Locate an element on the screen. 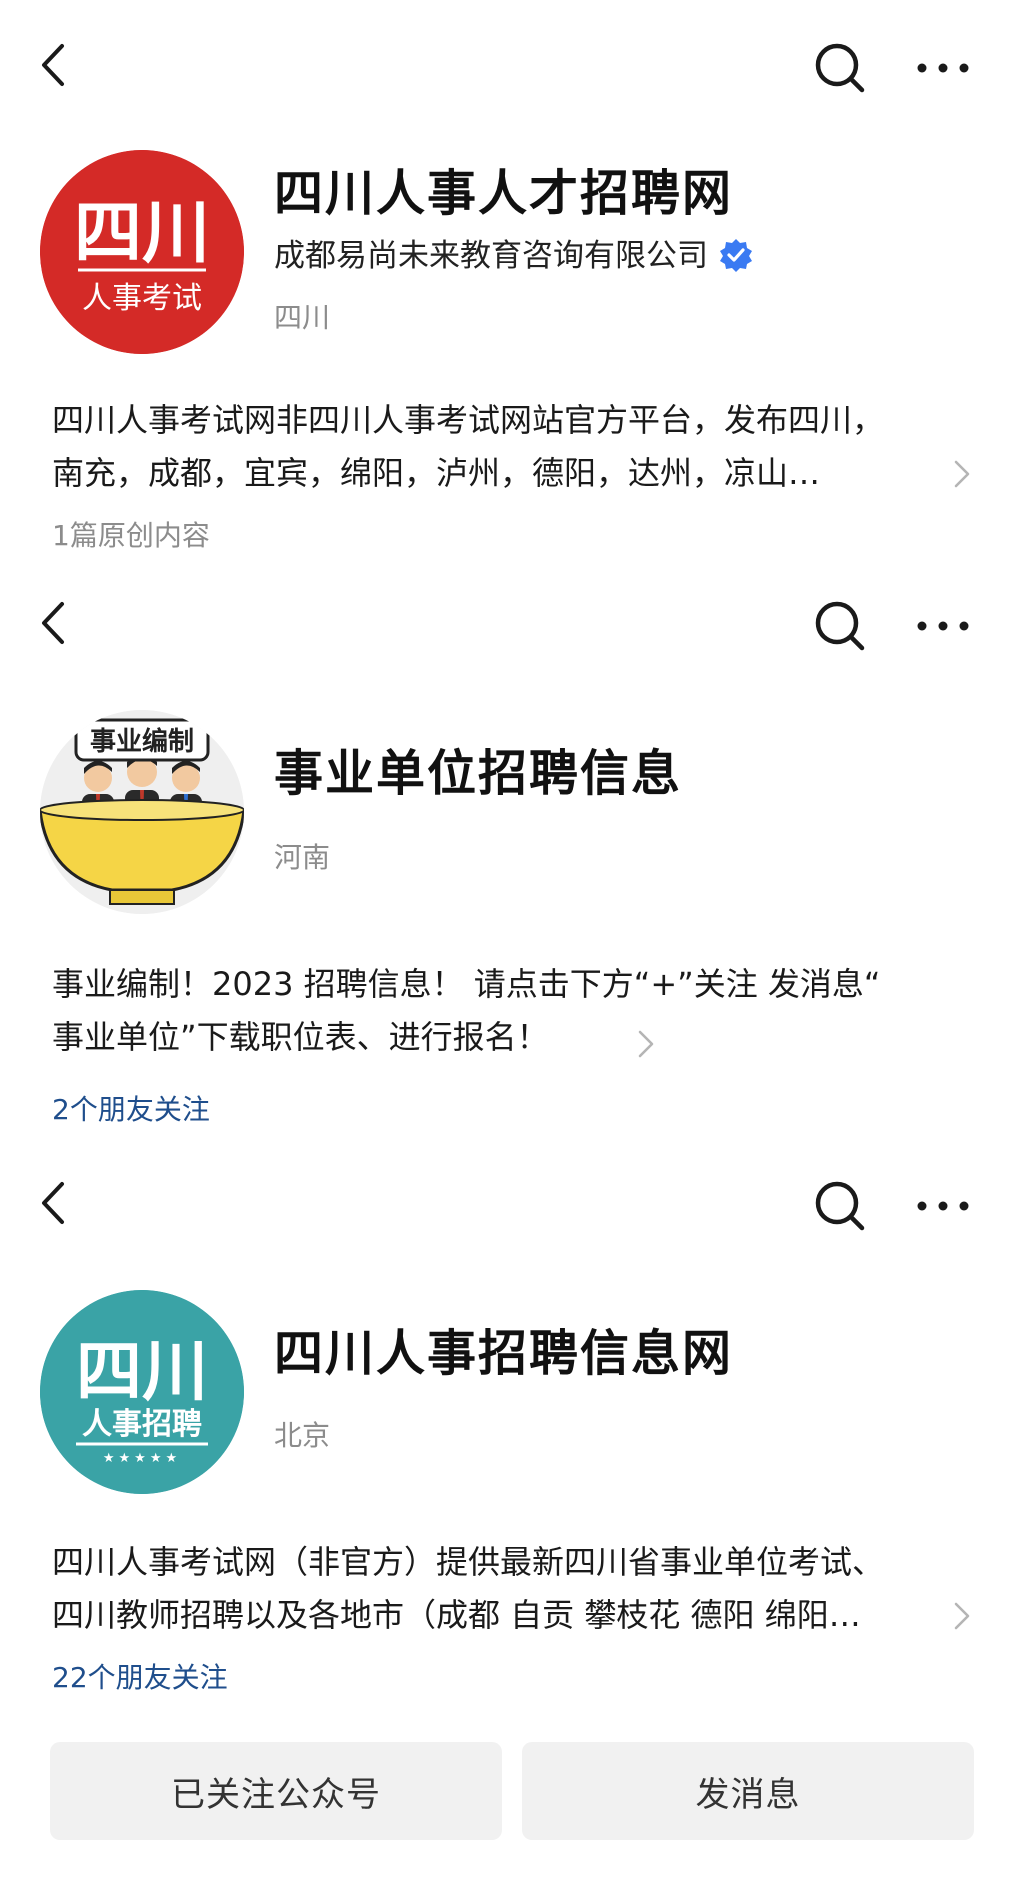 This screenshot has width=1024, height=1904. avatar-illustration: 事业编制 is located at coordinates (142, 812).